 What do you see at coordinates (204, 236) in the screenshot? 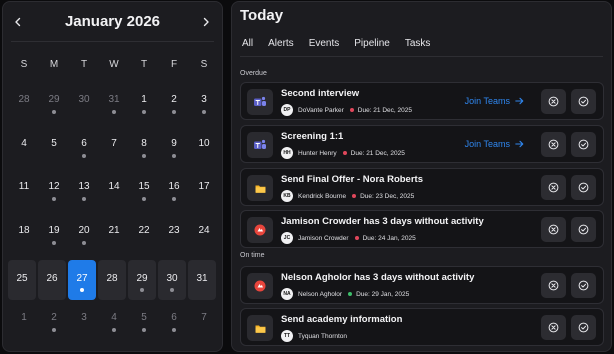
I see `day-cell: 24` at bounding box center [204, 236].